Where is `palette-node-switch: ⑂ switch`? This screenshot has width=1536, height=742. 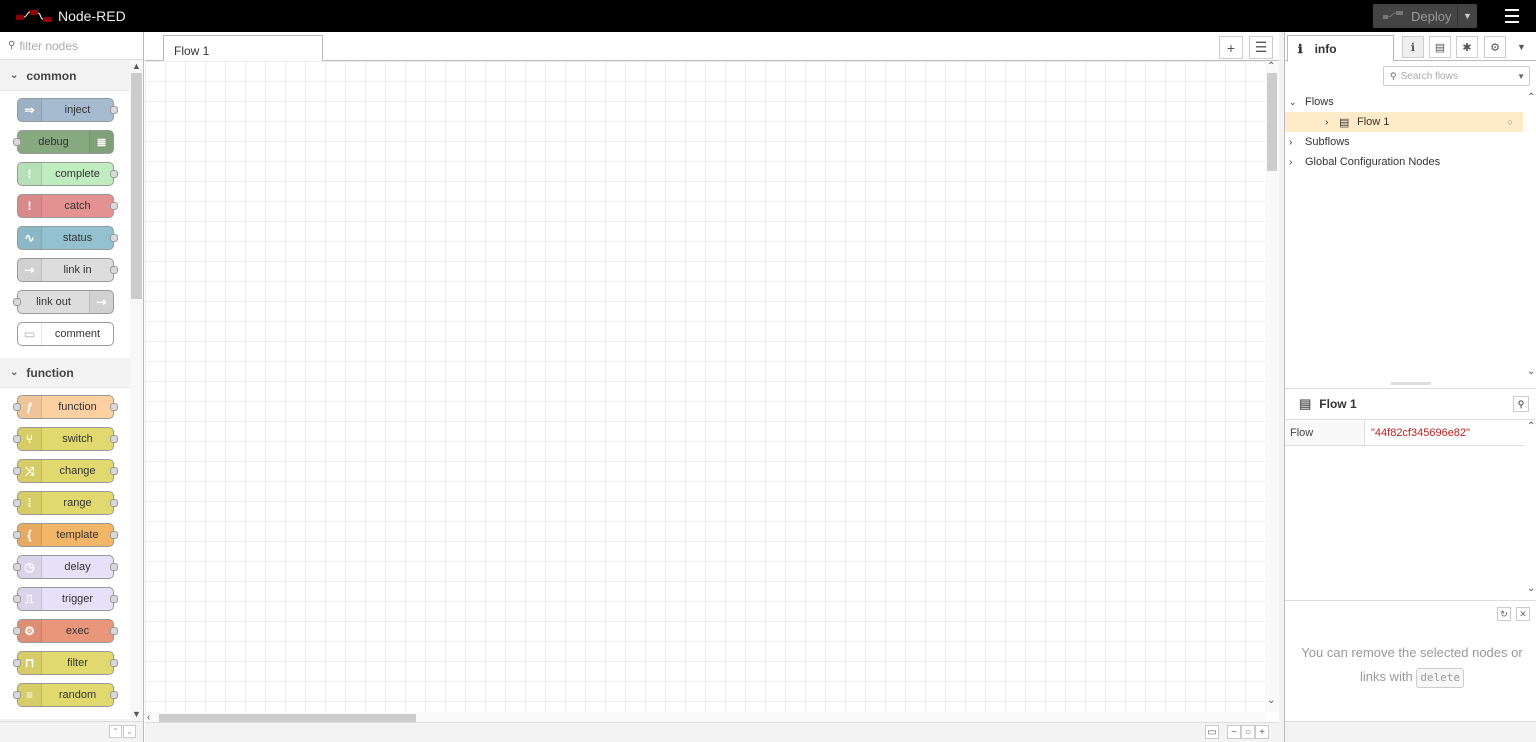 palette-node-switch: ⑂ switch is located at coordinates (65, 439).